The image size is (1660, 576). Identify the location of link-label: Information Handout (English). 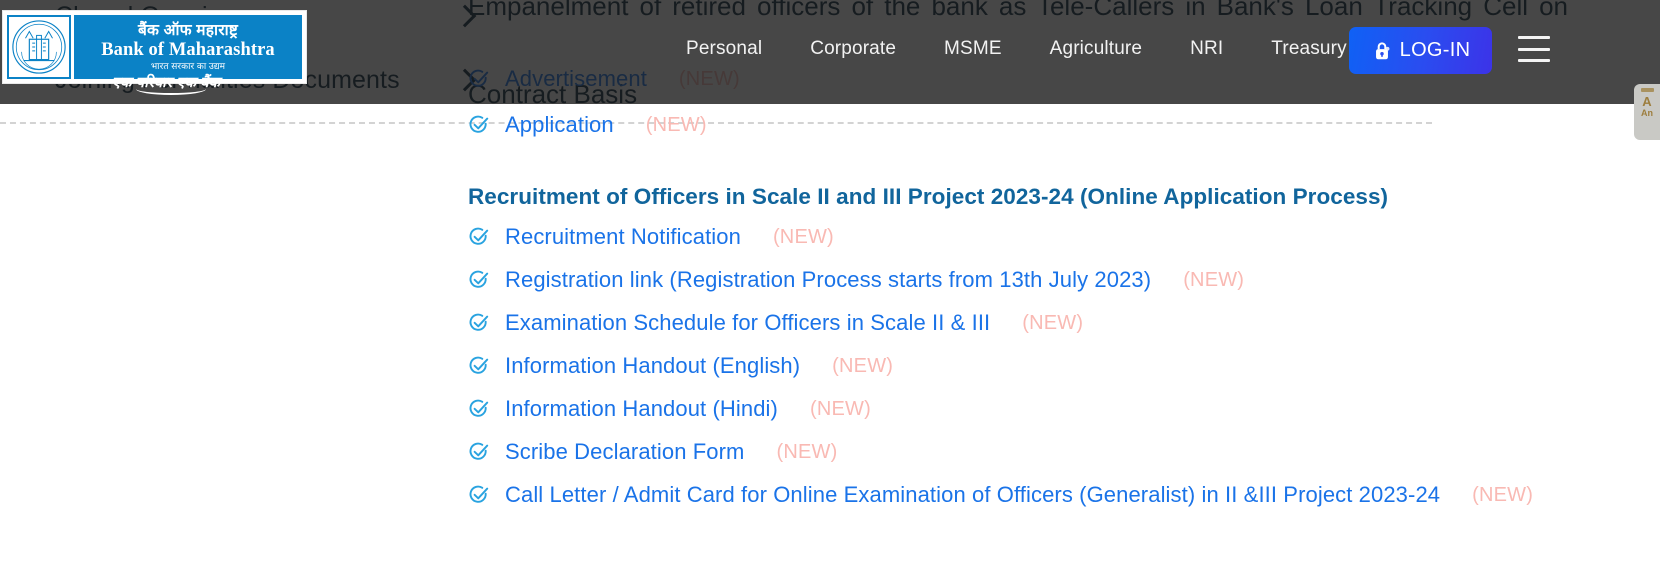
(652, 366).